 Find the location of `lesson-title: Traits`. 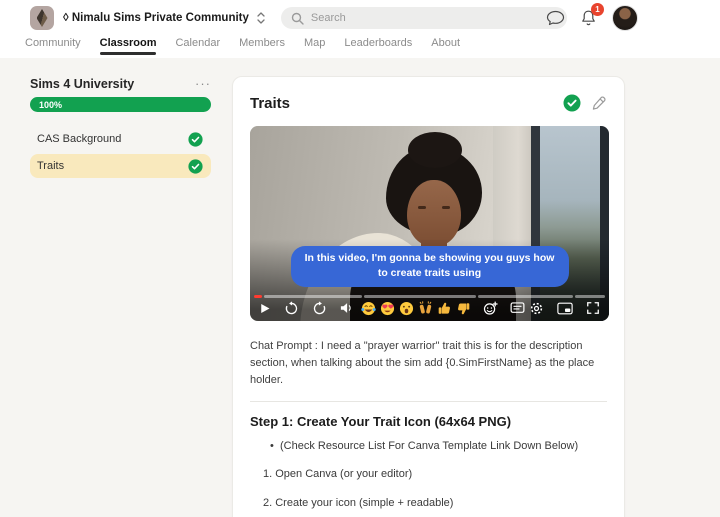

lesson-title: Traits is located at coordinates (270, 103).